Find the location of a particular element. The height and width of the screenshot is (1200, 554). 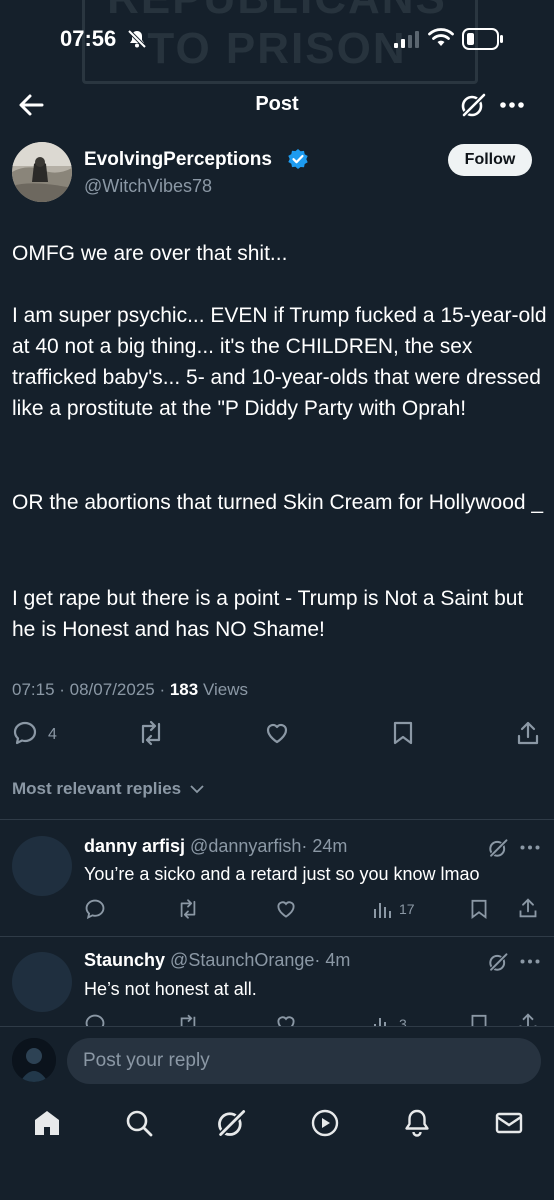

reply-time: · 24m is located at coordinates (324, 846).